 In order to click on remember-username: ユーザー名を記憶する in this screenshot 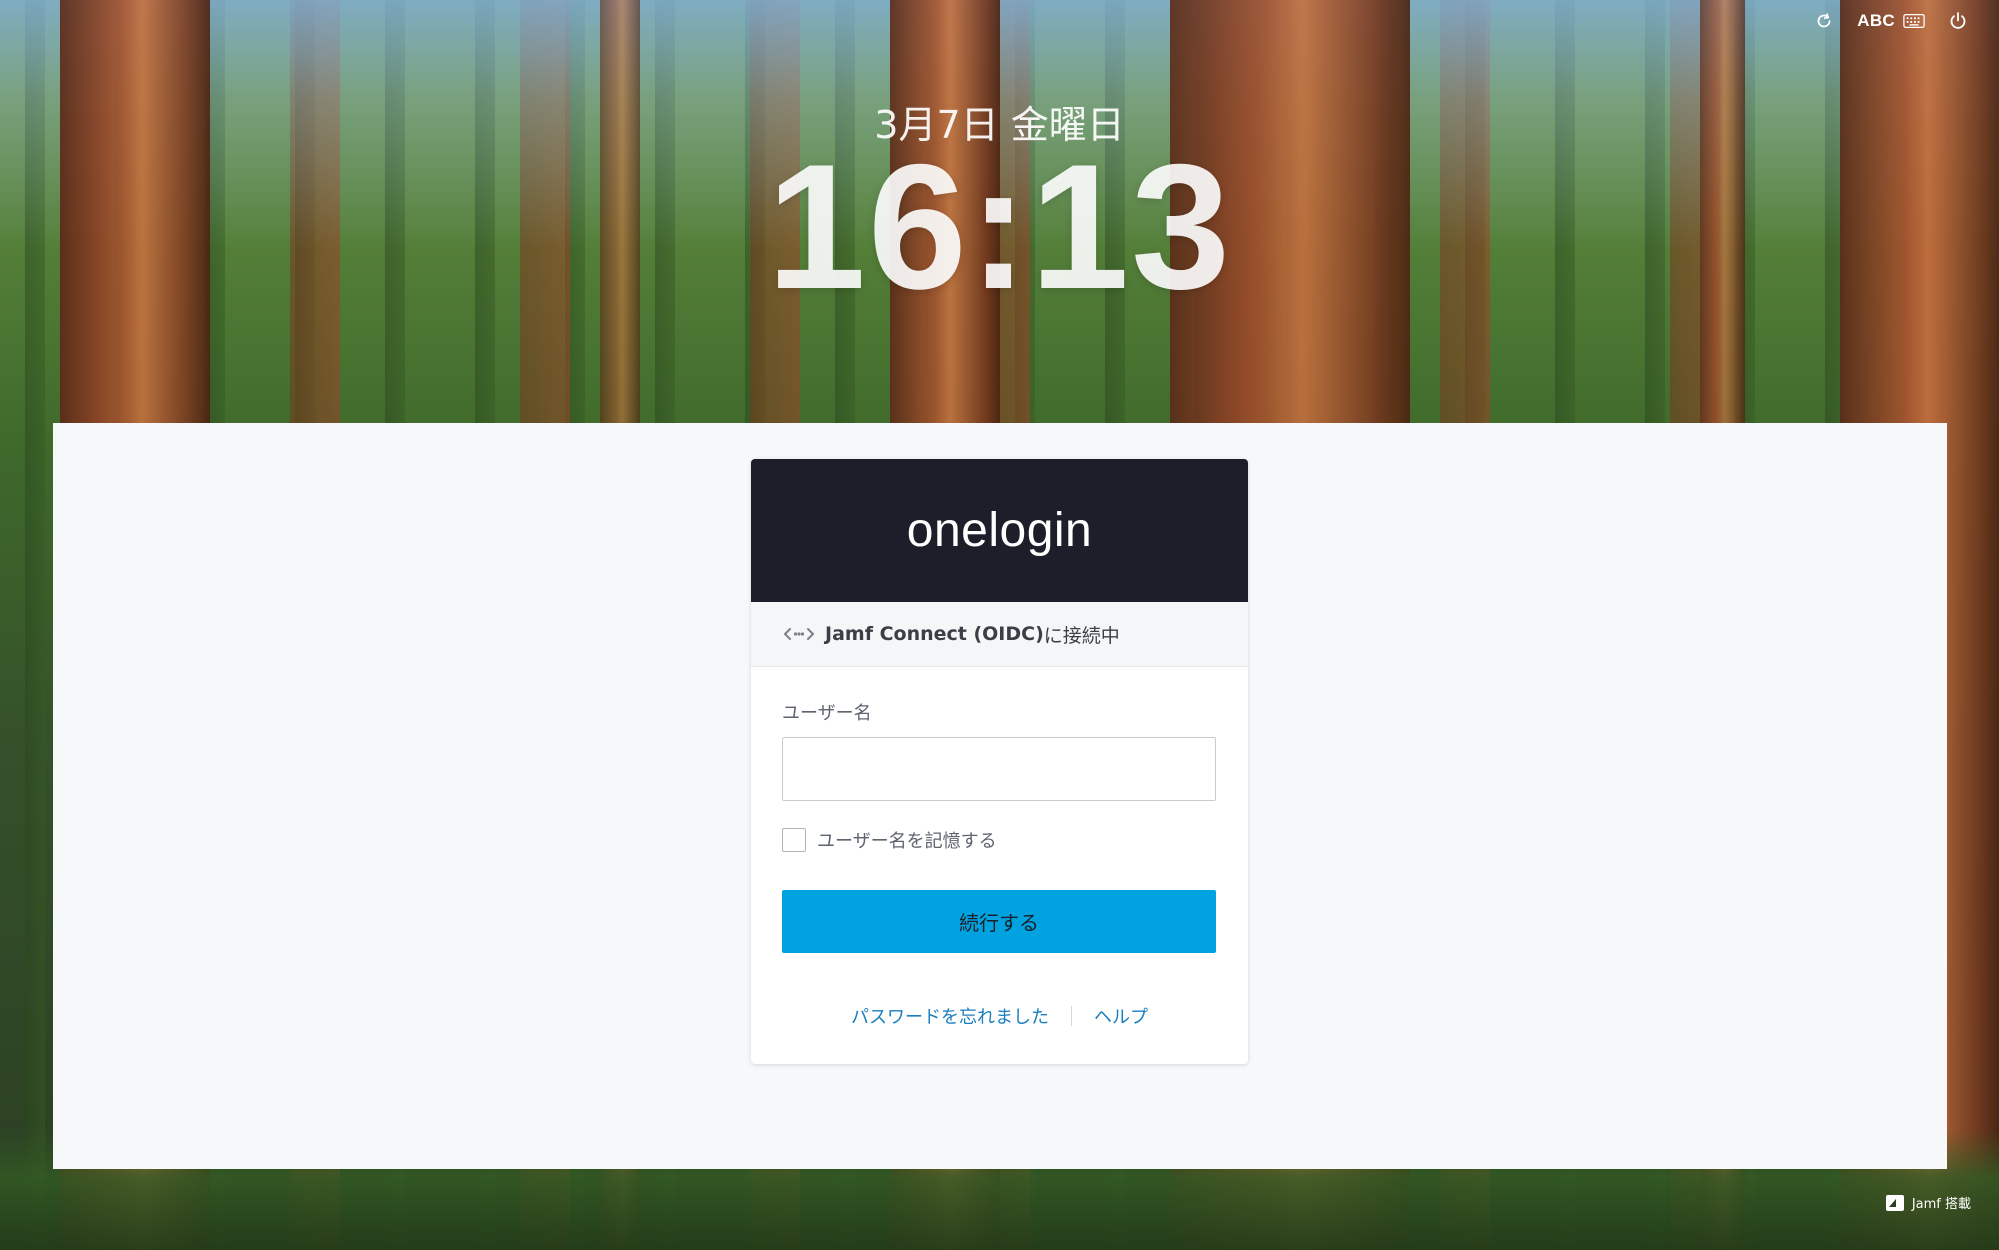, I will do `click(999, 840)`.